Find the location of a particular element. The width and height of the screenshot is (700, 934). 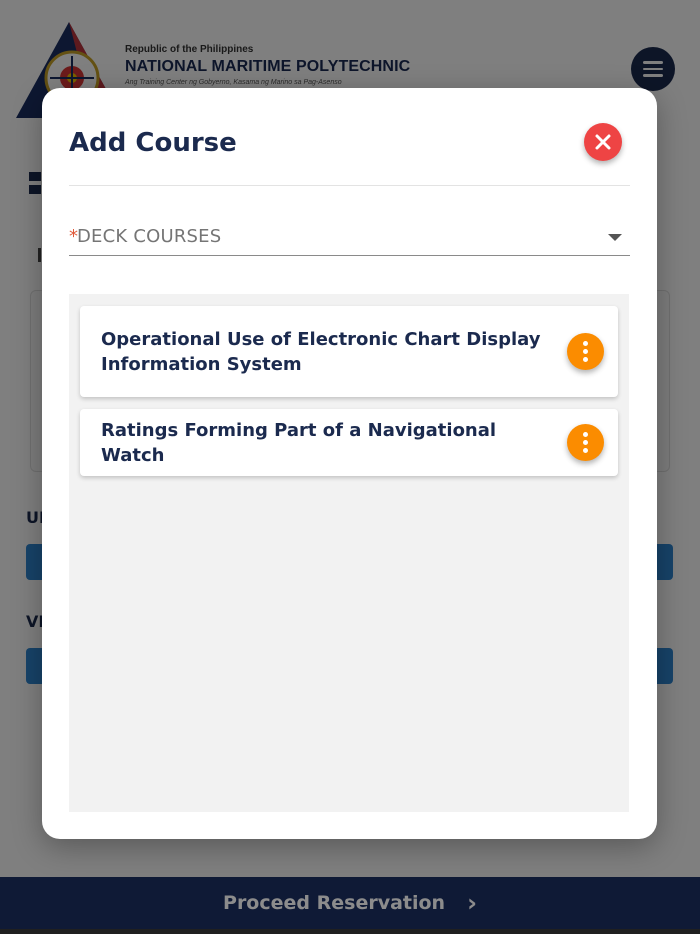

modal-title: Add Course is located at coordinates (153, 143).